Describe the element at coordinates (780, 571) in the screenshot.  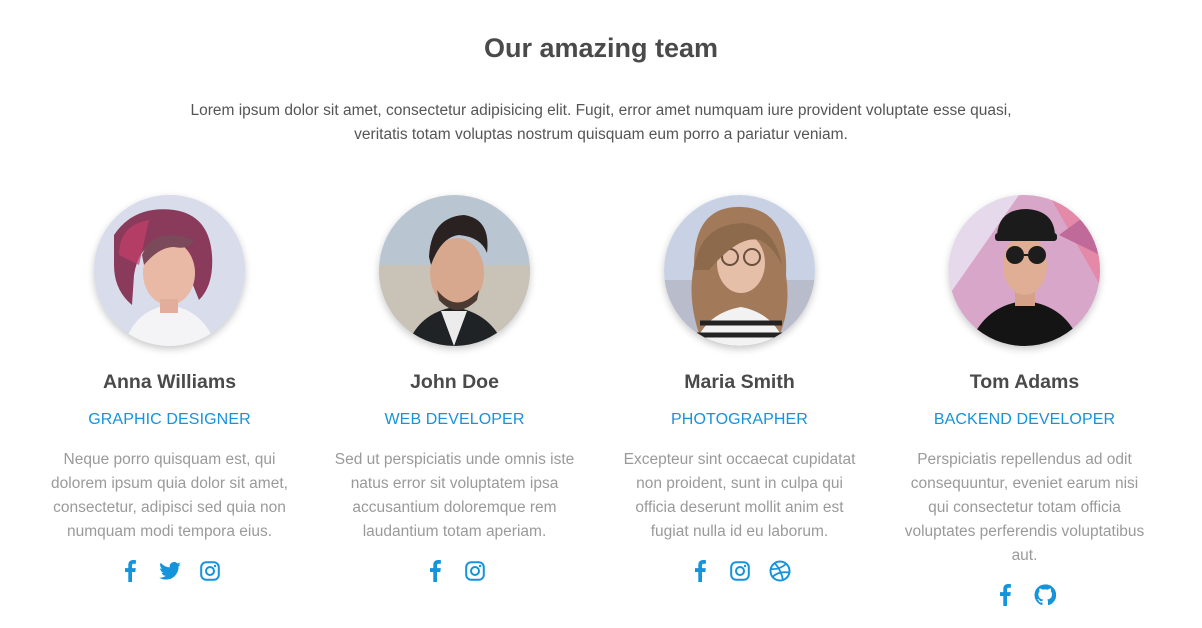
I see `dribbble-icon` at that location.